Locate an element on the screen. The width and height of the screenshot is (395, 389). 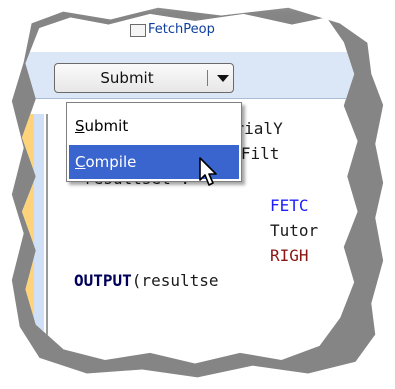
menu-item-label: ompile is located at coordinates (111, 162).